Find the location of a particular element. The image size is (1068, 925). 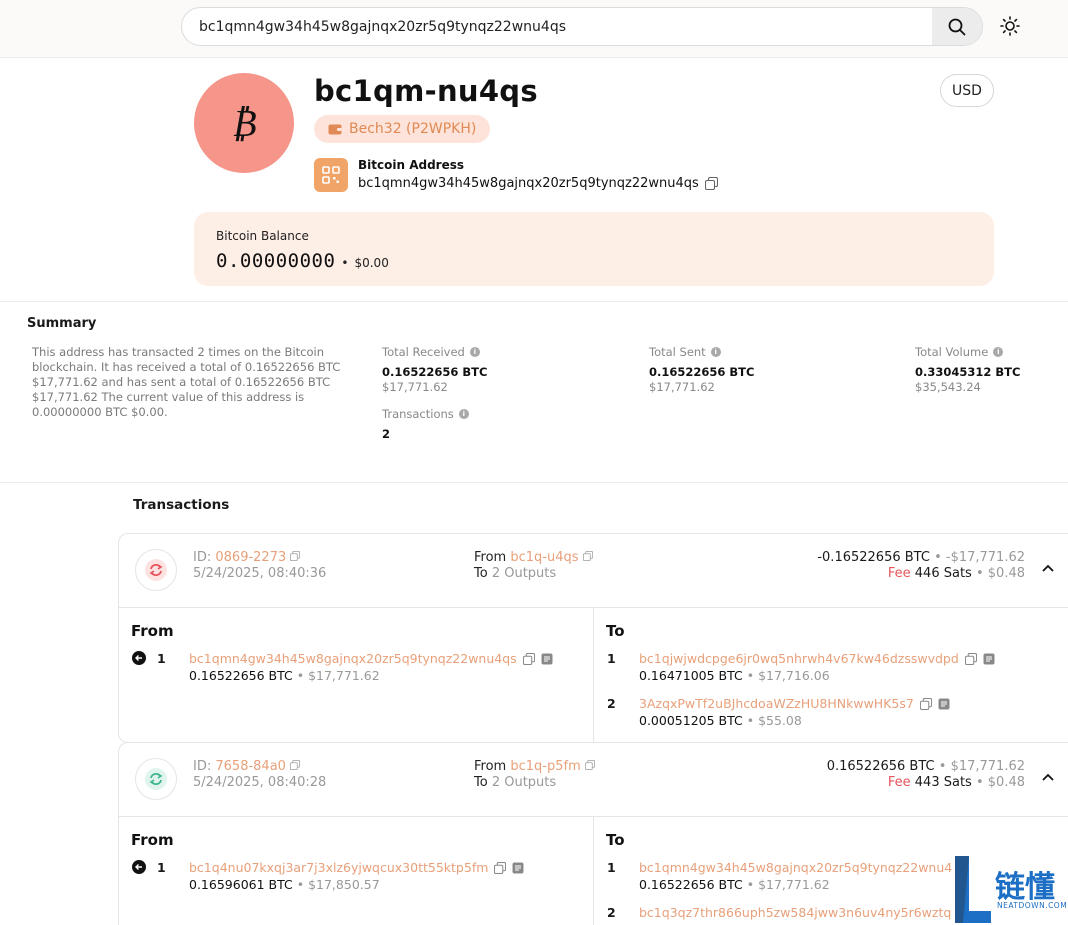

page-title: bc1qm-nu4qs is located at coordinates (426, 91).